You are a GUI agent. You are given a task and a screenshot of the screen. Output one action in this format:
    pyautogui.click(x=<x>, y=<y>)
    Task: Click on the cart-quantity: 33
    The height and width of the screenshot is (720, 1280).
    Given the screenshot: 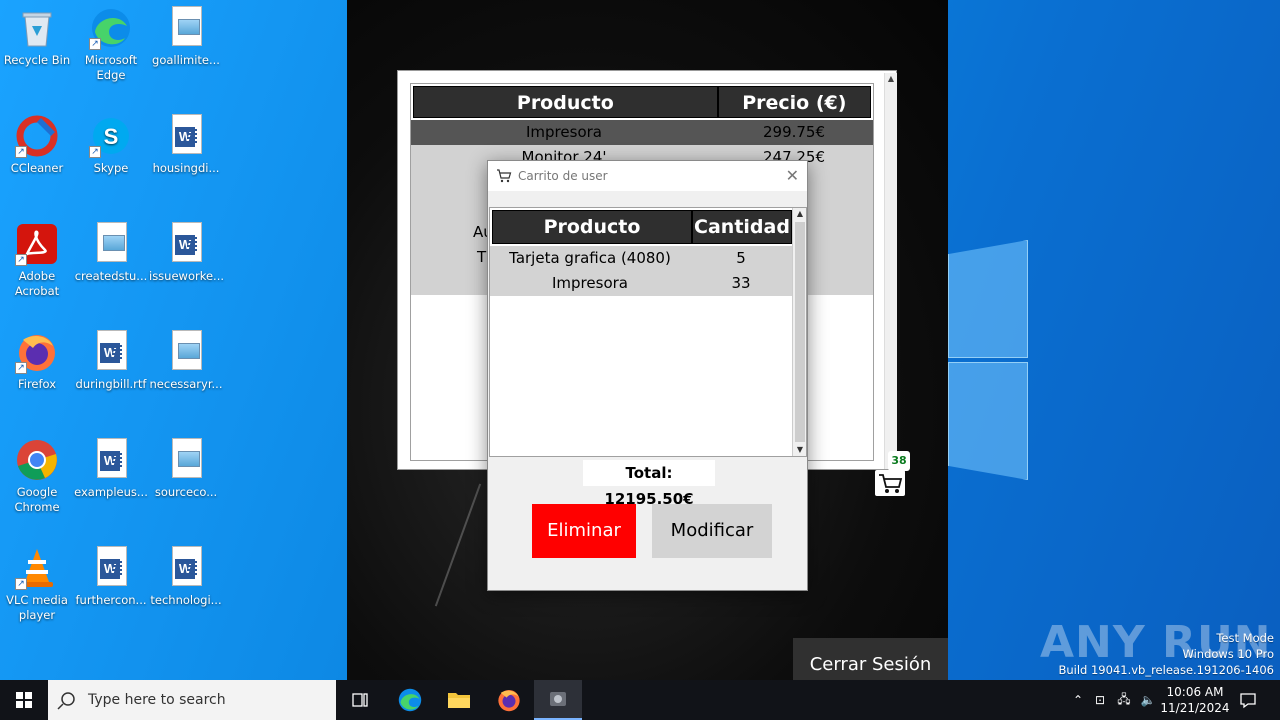 What is the action you would take?
    pyautogui.click(x=741, y=283)
    